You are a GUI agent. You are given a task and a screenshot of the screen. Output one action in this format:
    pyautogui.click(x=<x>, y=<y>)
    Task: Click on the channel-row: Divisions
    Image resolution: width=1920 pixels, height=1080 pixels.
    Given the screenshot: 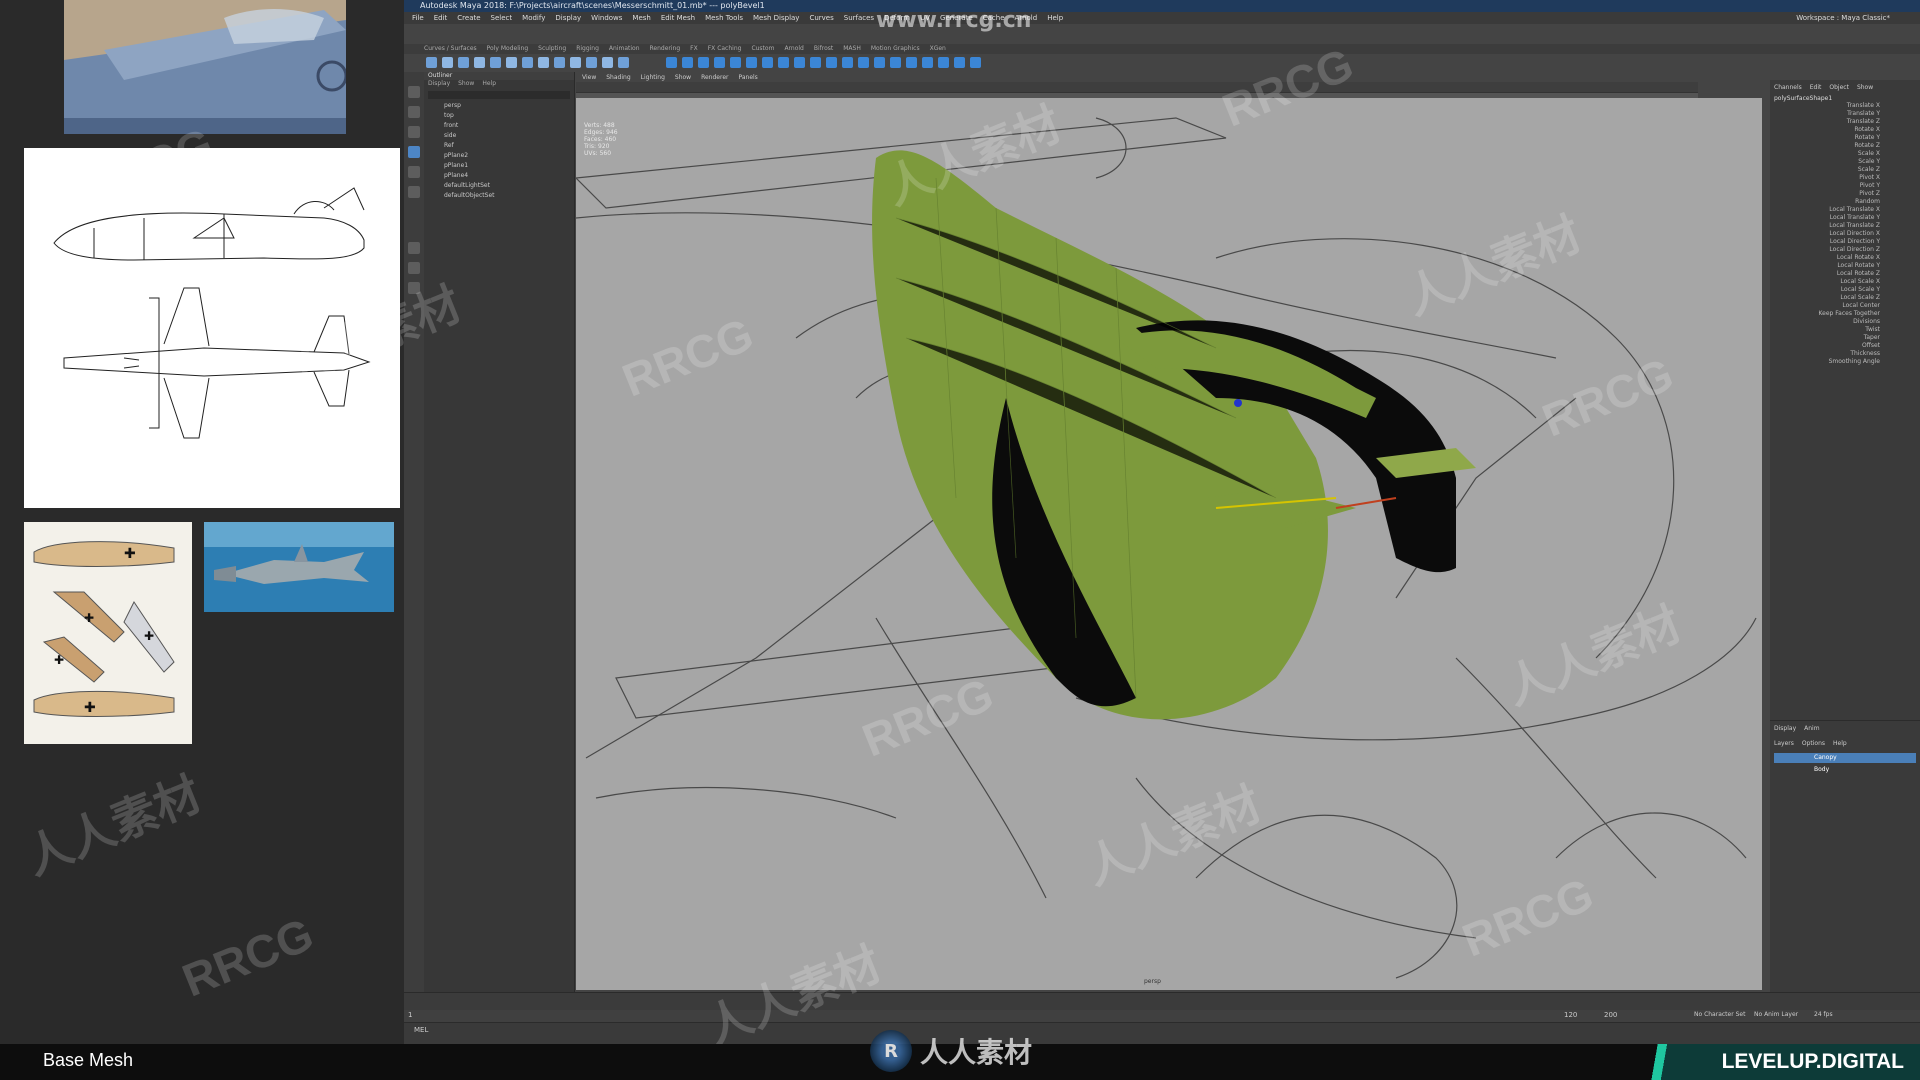 What is the action you would take?
    pyautogui.click(x=1845, y=322)
    